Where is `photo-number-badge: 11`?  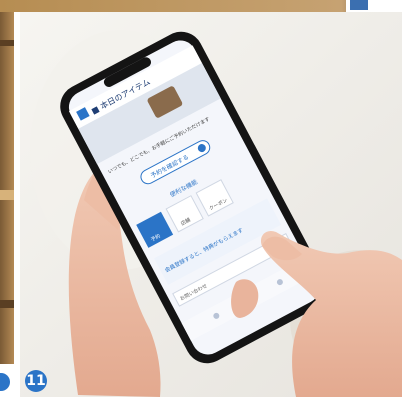 photo-number-badge: 11 is located at coordinates (36, 381).